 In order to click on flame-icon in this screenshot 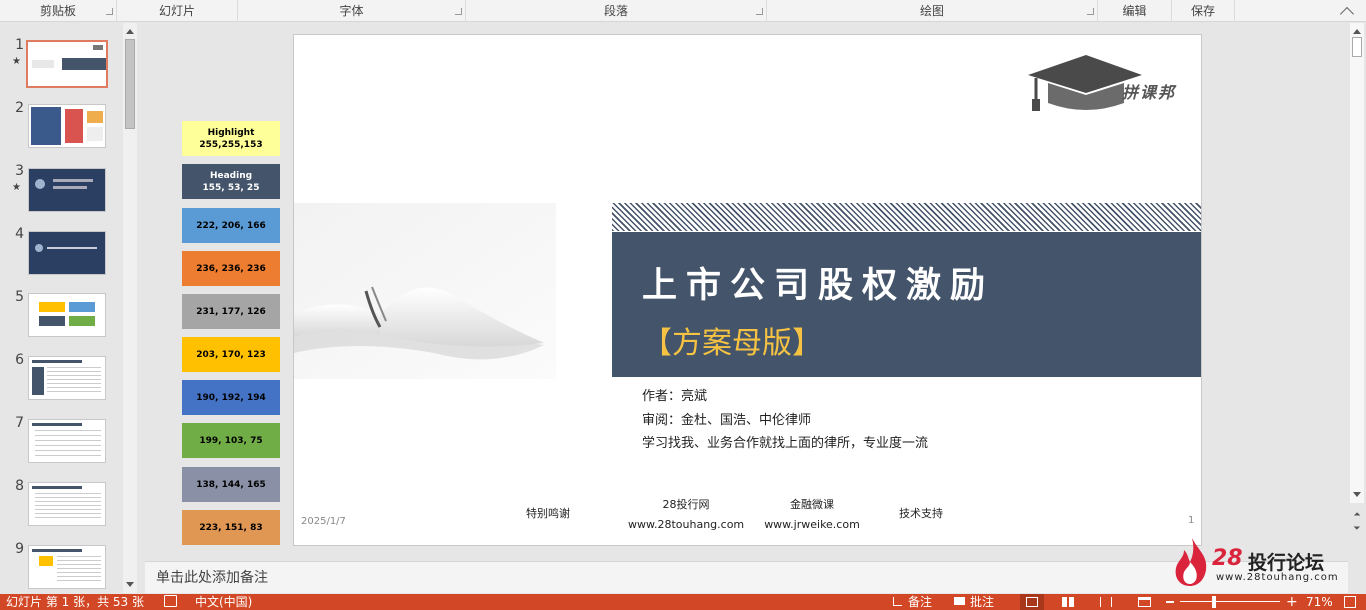, I will do `click(1191, 562)`.